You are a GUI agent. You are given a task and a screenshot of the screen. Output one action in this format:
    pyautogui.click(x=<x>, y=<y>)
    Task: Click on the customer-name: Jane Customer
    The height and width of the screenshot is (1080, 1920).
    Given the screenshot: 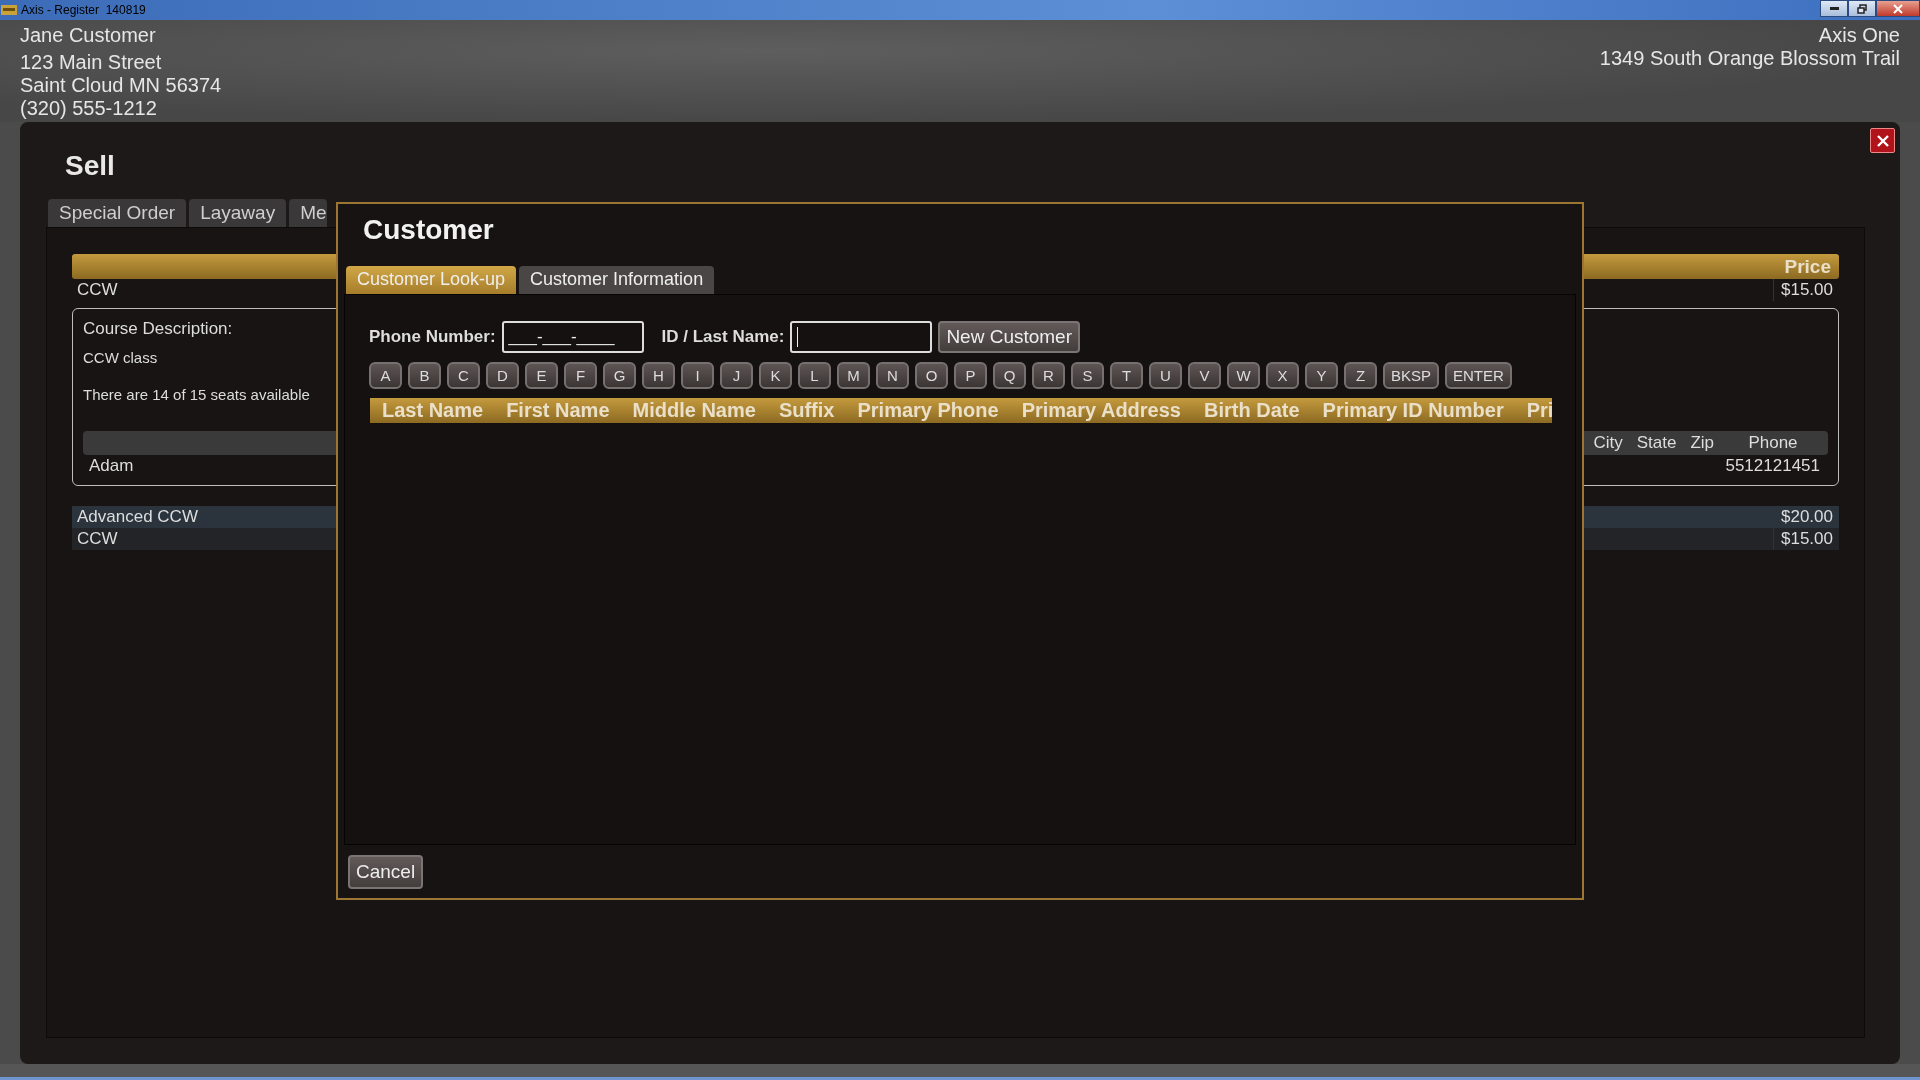 What is the action you would take?
    pyautogui.click(x=88, y=35)
    